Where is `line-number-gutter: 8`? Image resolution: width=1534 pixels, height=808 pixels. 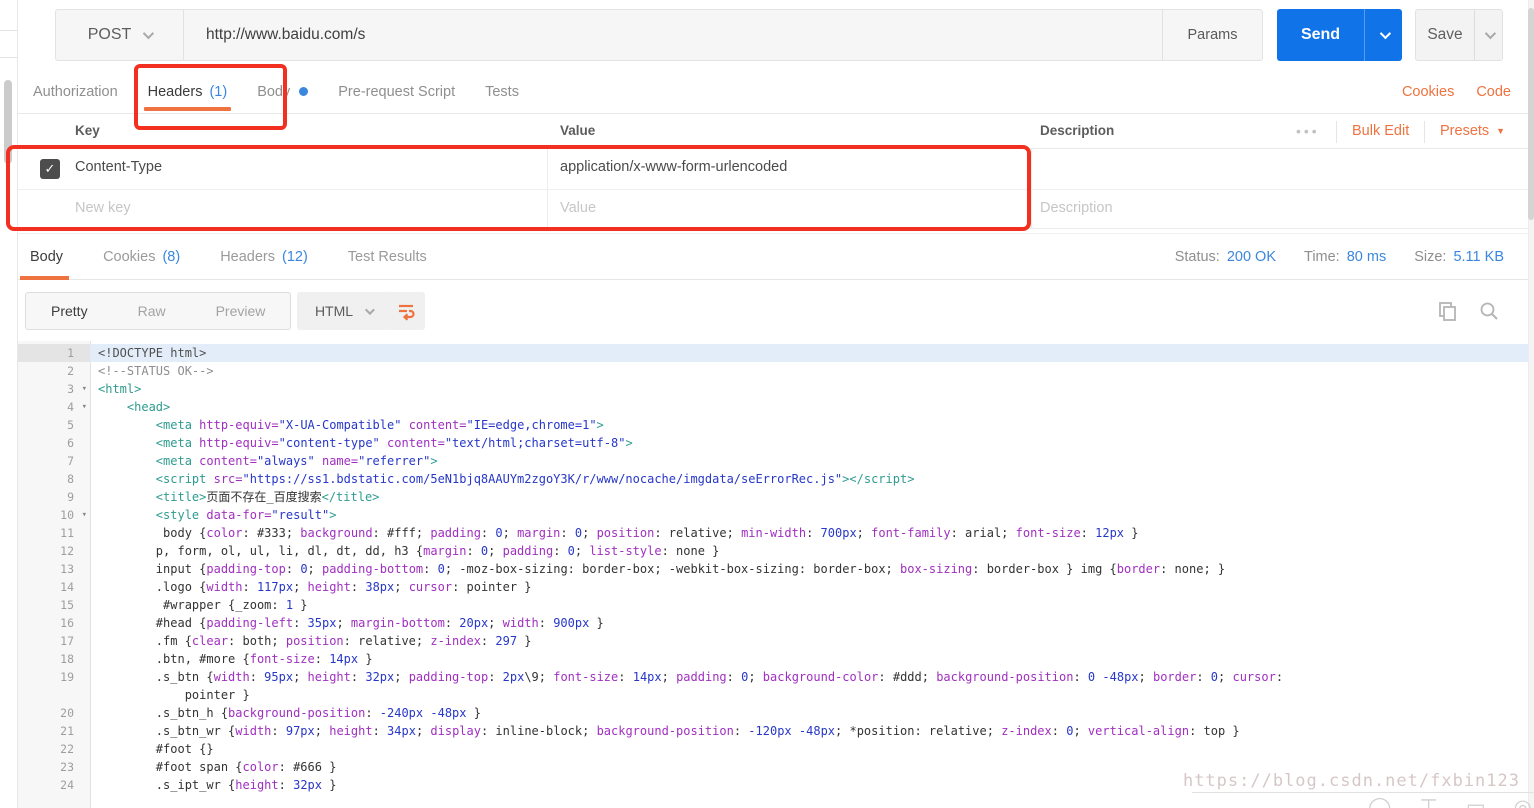
line-number-gutter: 8 is located at coordinates (70, 479).